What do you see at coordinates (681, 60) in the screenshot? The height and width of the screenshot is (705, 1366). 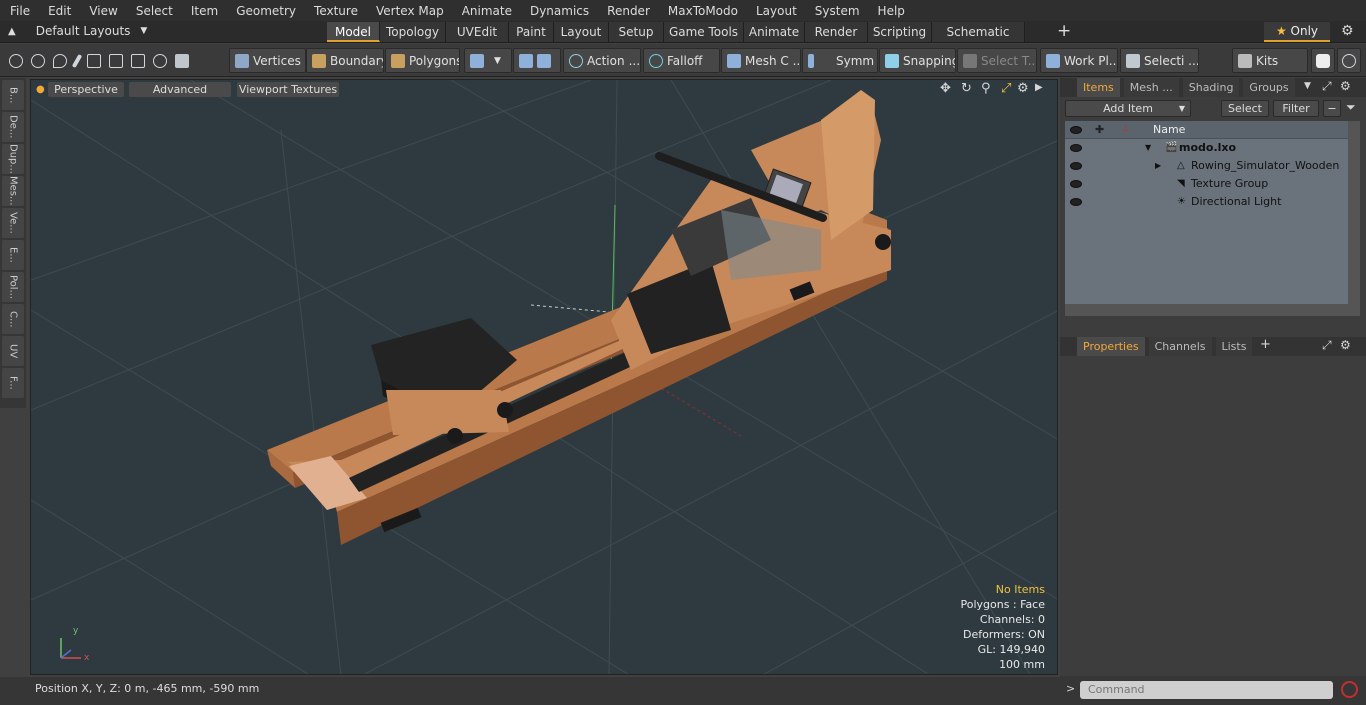 I see `falloff-button: Falloff` at bounding box center [681, 60].